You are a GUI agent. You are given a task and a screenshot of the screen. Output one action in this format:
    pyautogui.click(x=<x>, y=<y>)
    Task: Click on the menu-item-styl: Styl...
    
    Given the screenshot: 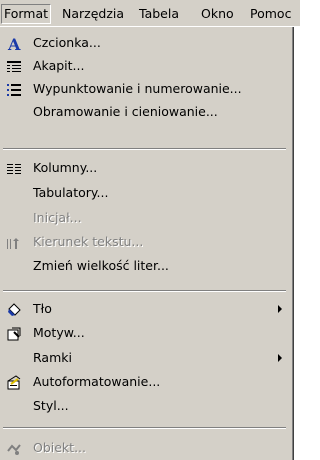 What is the action you would take?
    pyautogui.click(x=145, y=406)
    